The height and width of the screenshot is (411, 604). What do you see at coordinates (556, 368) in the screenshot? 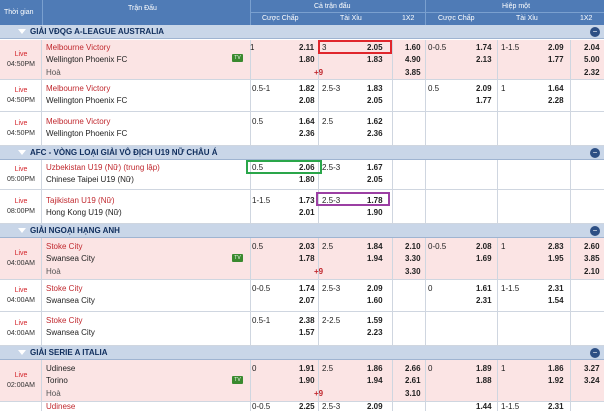
I see `h1-ou-over-odds: 1.86` at bounding box center [556, 368].